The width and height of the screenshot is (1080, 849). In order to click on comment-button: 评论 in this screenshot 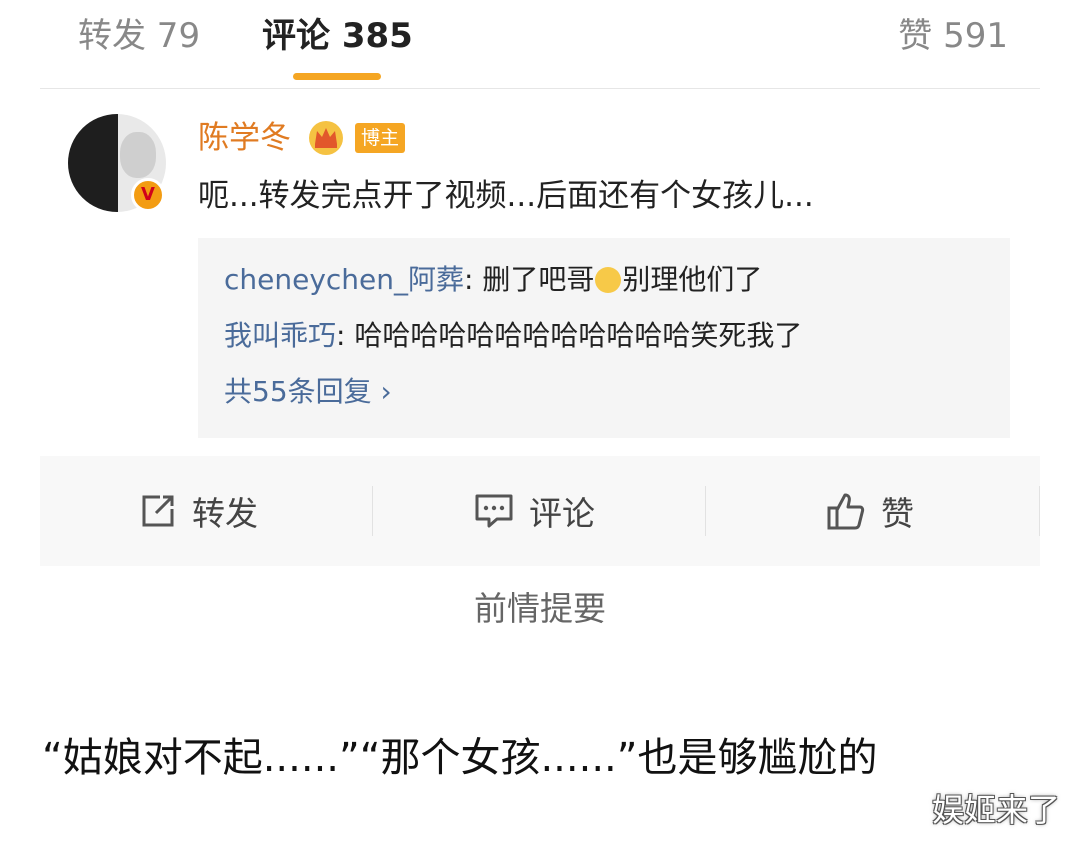, I will do `click(534, 511)`.